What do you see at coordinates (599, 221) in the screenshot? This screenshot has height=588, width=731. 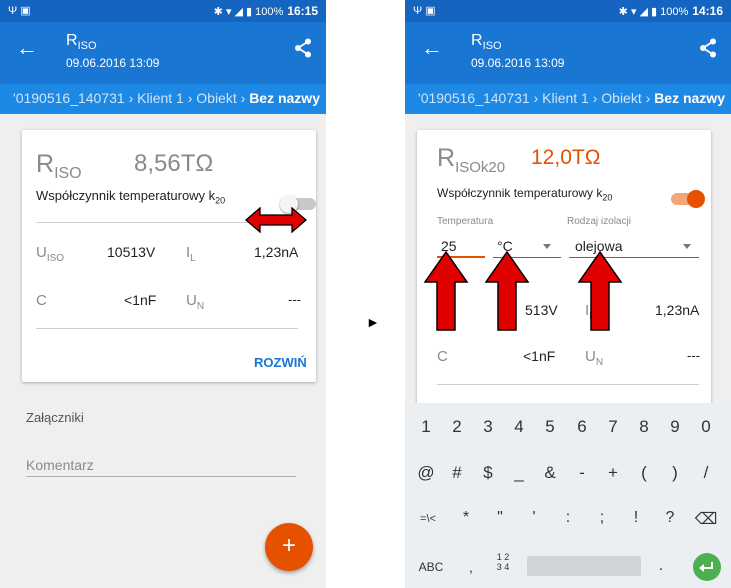 I see `insulation-label: Rodzaj izolacji` at bounding box center [599, 221].